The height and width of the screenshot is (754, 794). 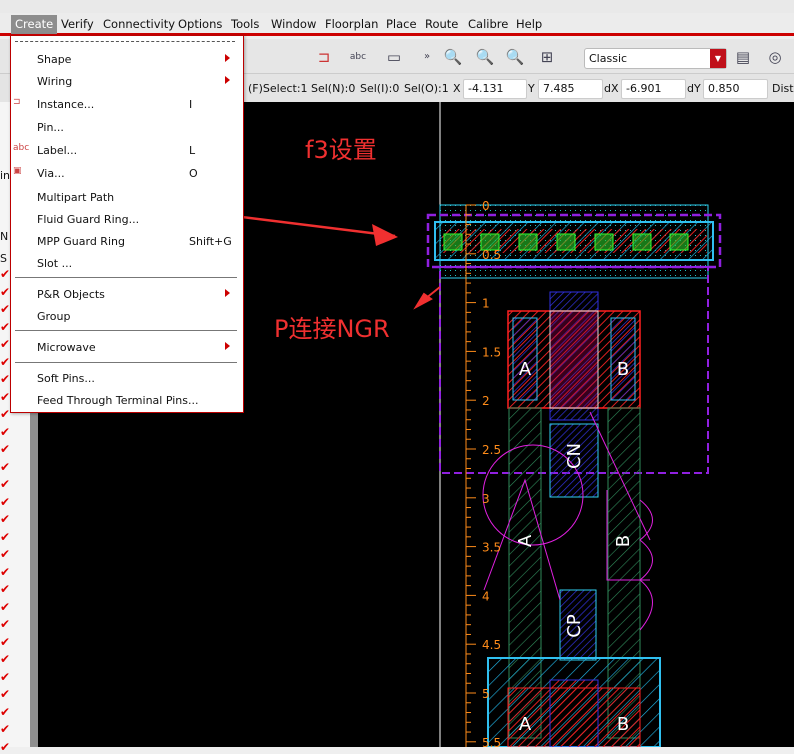 I want to click on menu-item-mpp-guard-ring: MPP Guard Ring Shift+G, so click(x=127, y=242).